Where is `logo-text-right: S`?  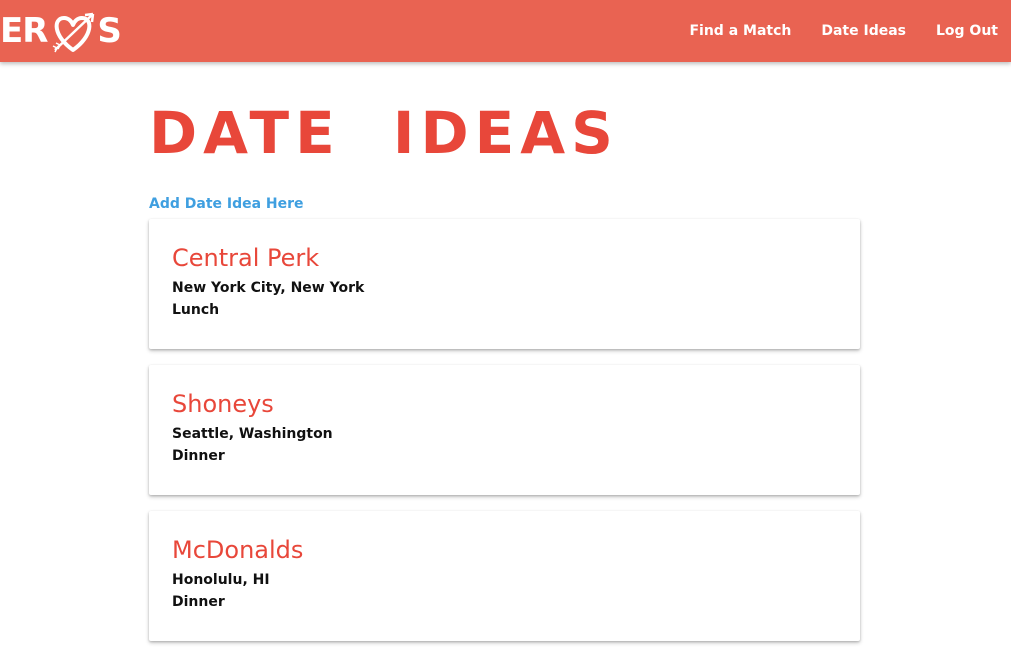 logo-text-right: S is located at coordinates (109, 31).